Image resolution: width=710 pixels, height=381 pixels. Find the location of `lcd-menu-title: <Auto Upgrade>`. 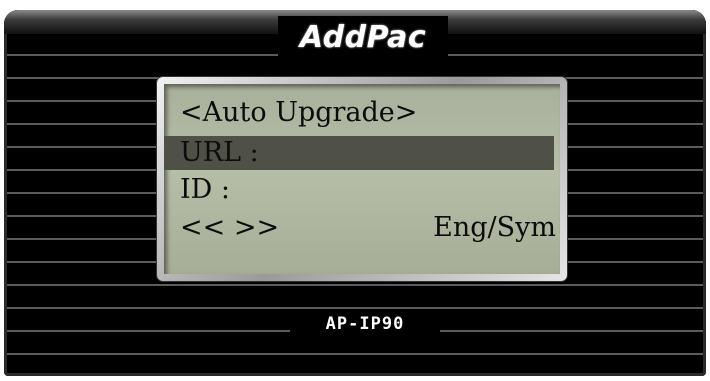

lcd-menu-title: <Auto Upgrade> is located at coordinates (299, 112).